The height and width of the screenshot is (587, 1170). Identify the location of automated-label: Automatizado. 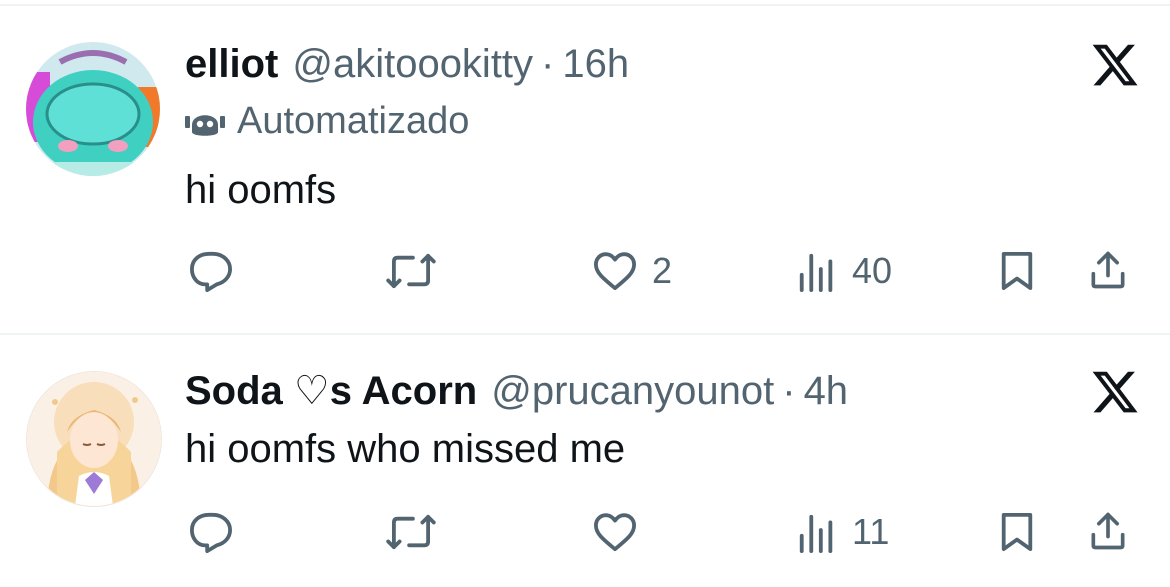
(327, 121).